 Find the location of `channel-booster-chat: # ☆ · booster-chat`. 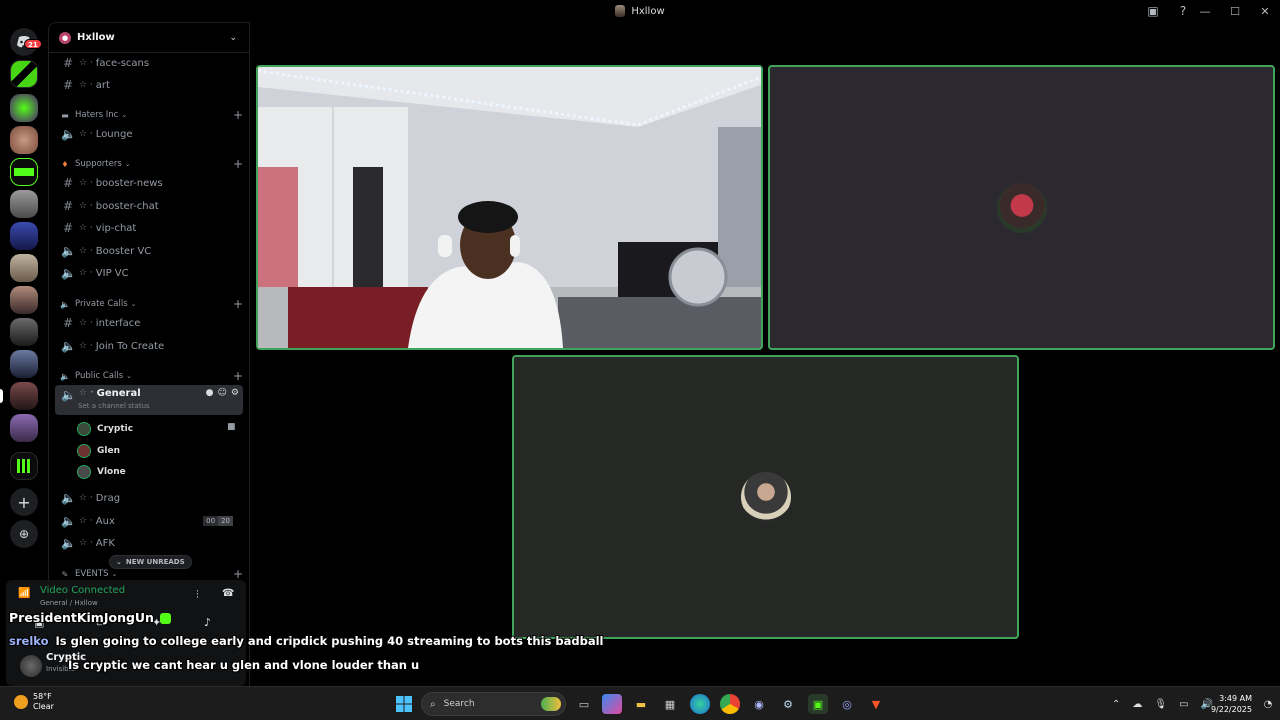

channel-booster-chat: # ☆ · booster-chat is located at coordinates (149, 206).